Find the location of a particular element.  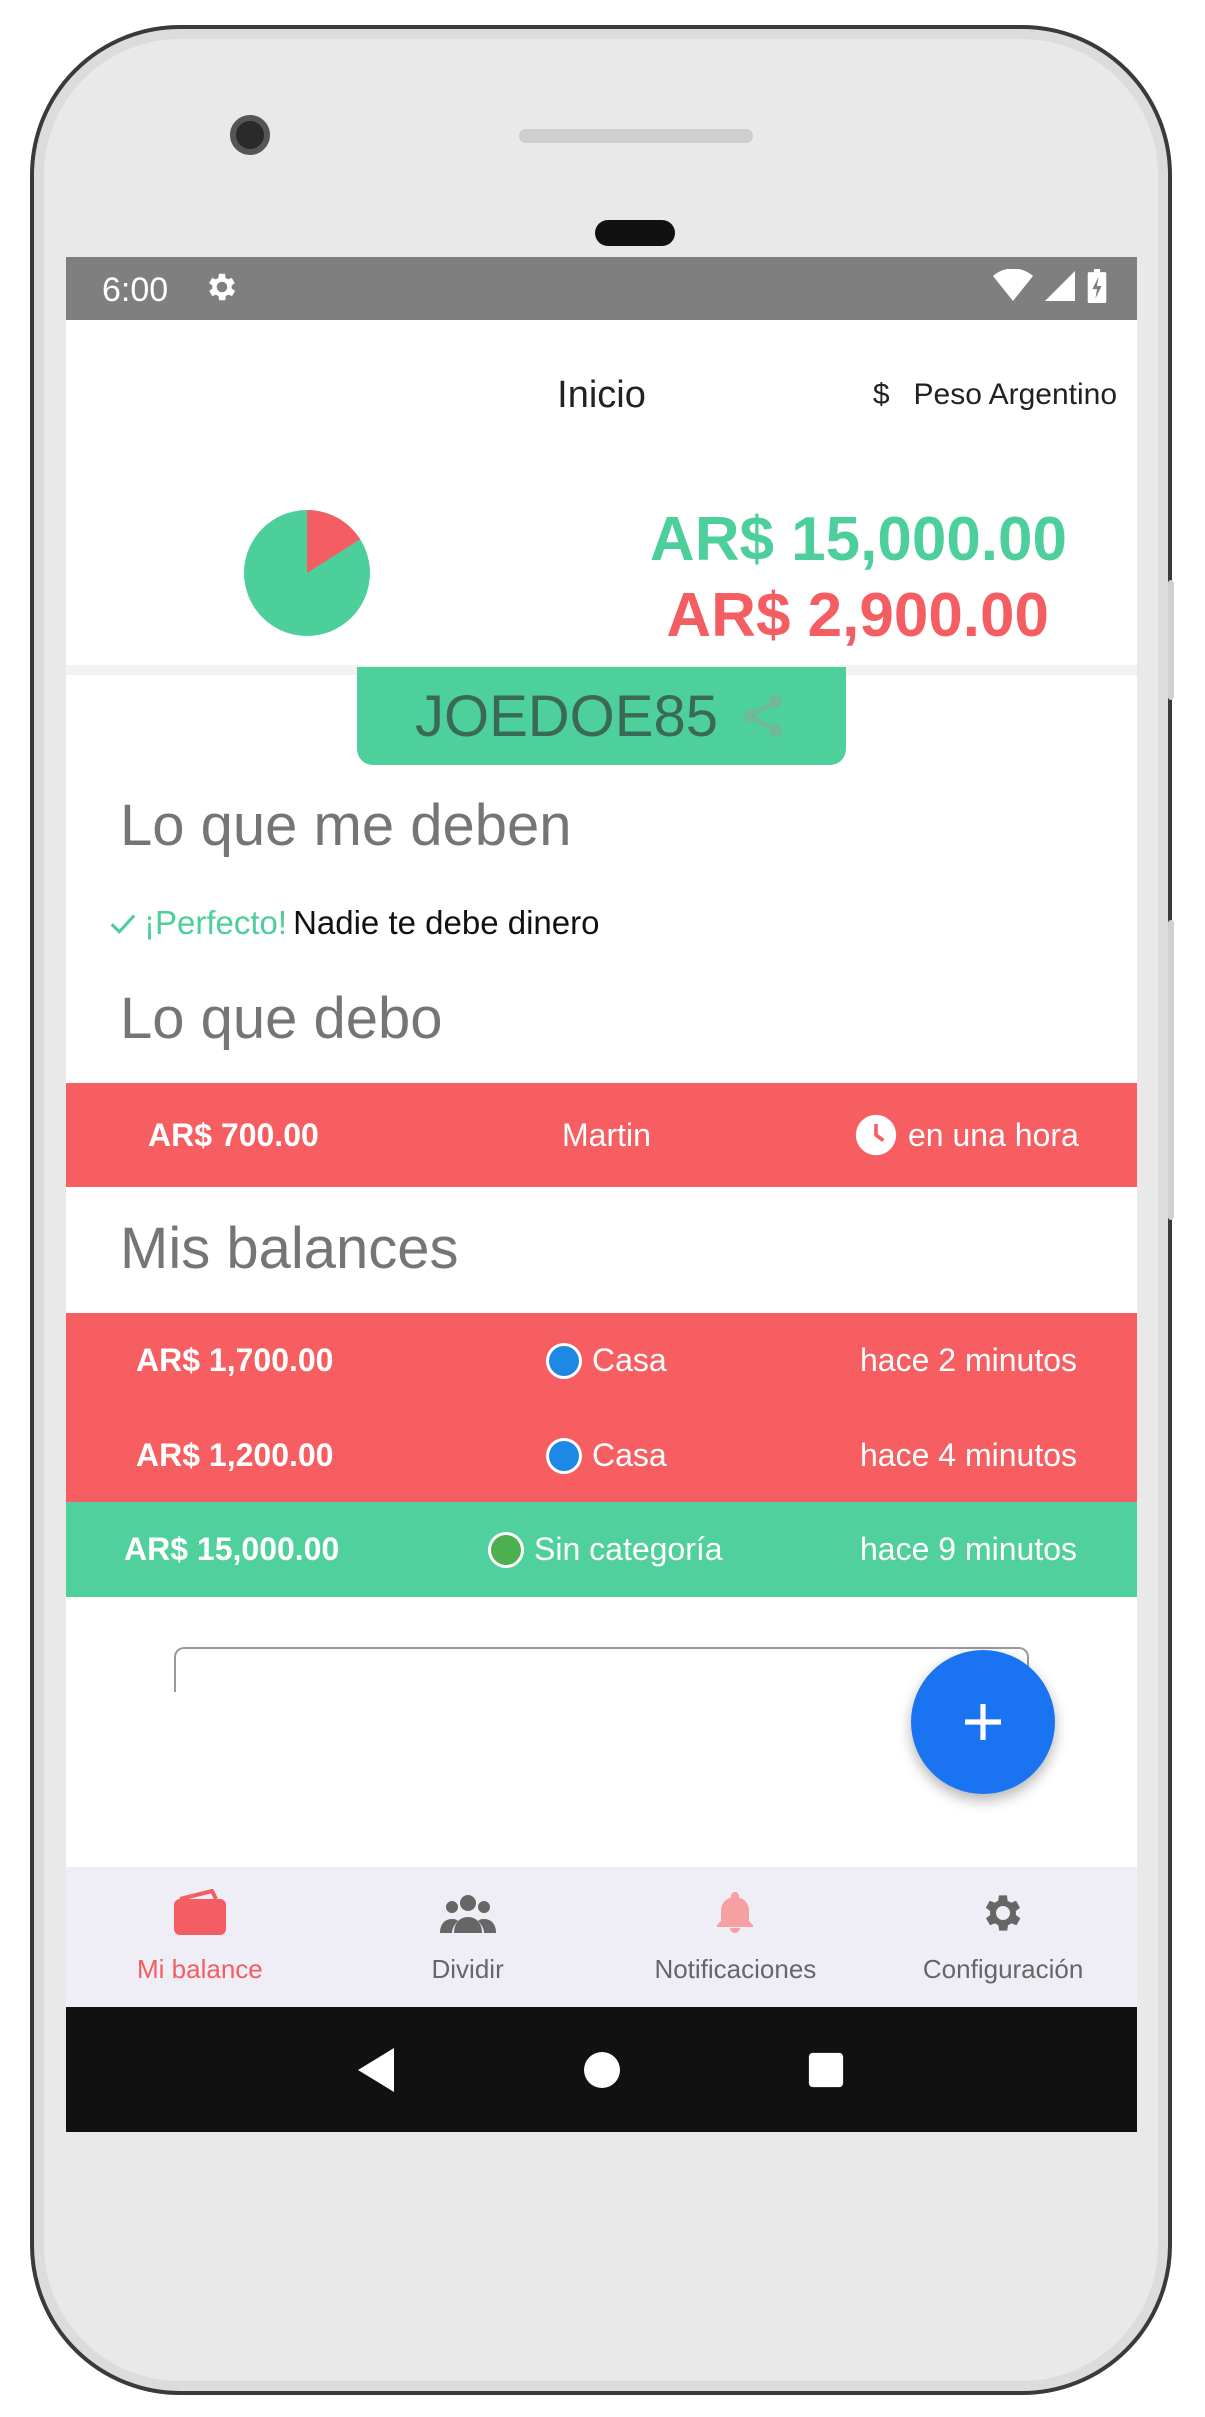

balance-summary: AR$ 15,000.00 AR$ 2,900.00 is located at coordinates (601, 557).